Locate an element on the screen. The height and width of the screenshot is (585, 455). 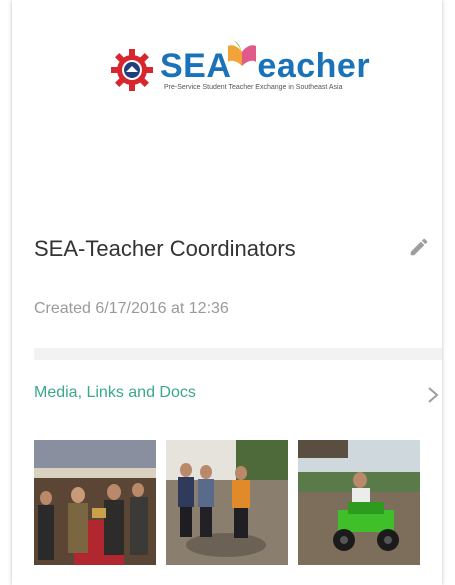
photo-ceremony is located at coordinates (95, 502).